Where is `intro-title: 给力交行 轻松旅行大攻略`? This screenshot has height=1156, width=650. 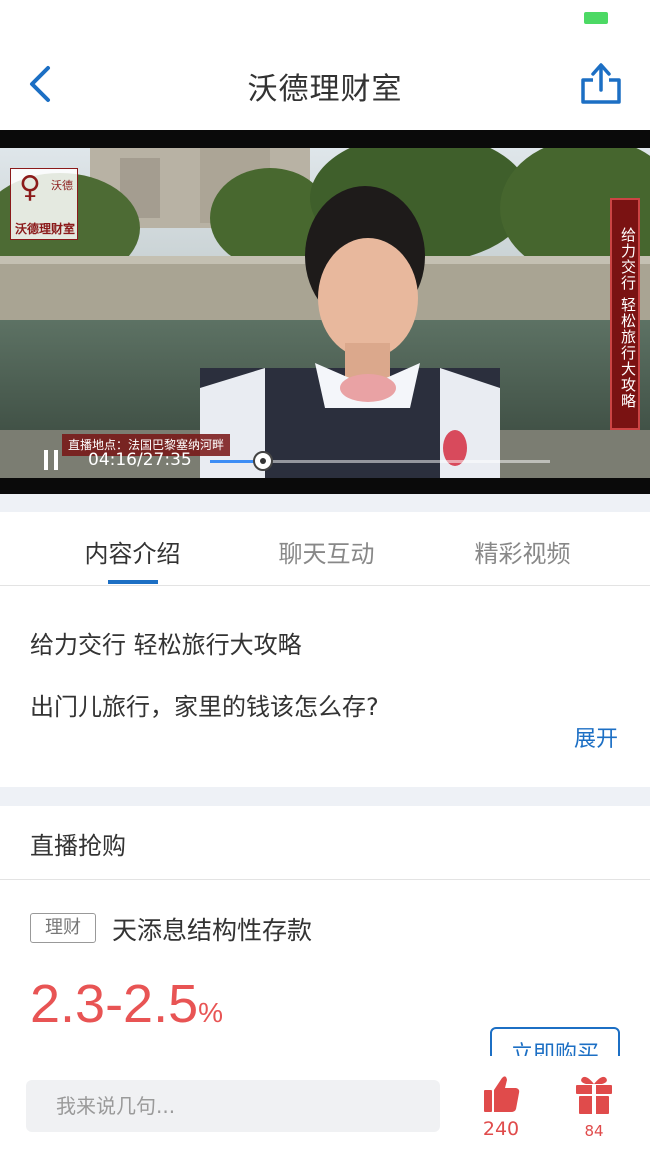 intro-title: 给力交行 轻松旅行大攻略 is located at coordinates (166, 645).